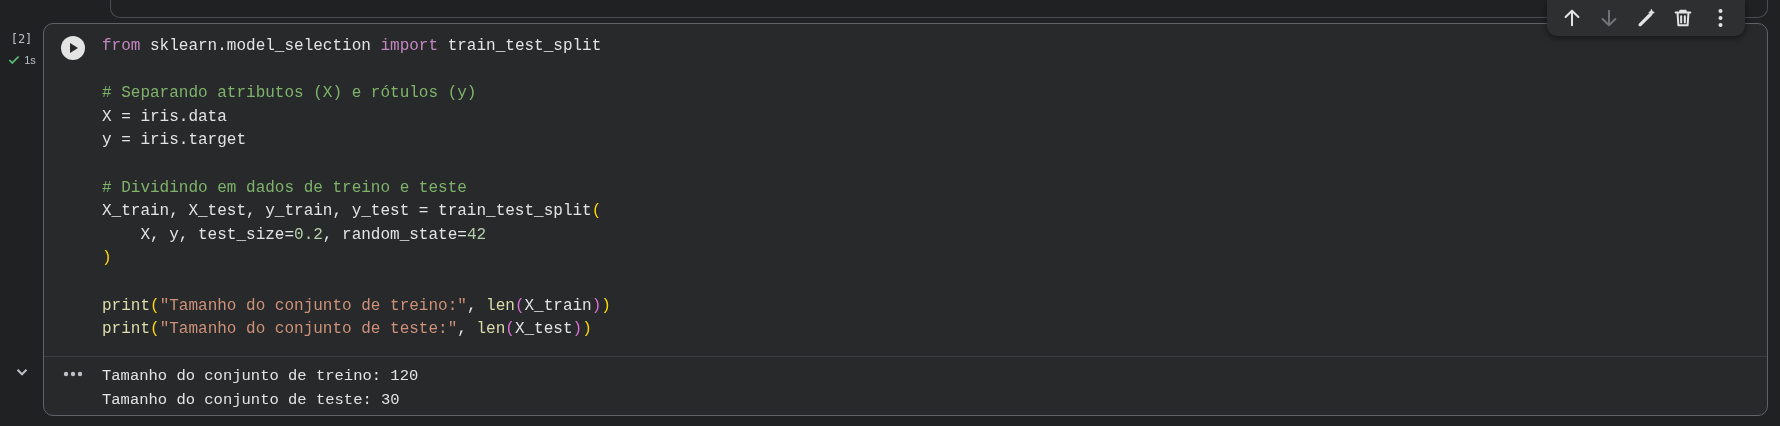 The width and height of the screenshot is (1780, 426). Describe the element at coordinates (347, 330) in the screenshot. I see `code-line: print("Tamanho do conjunto de teste:", len(X_test))` at that location.